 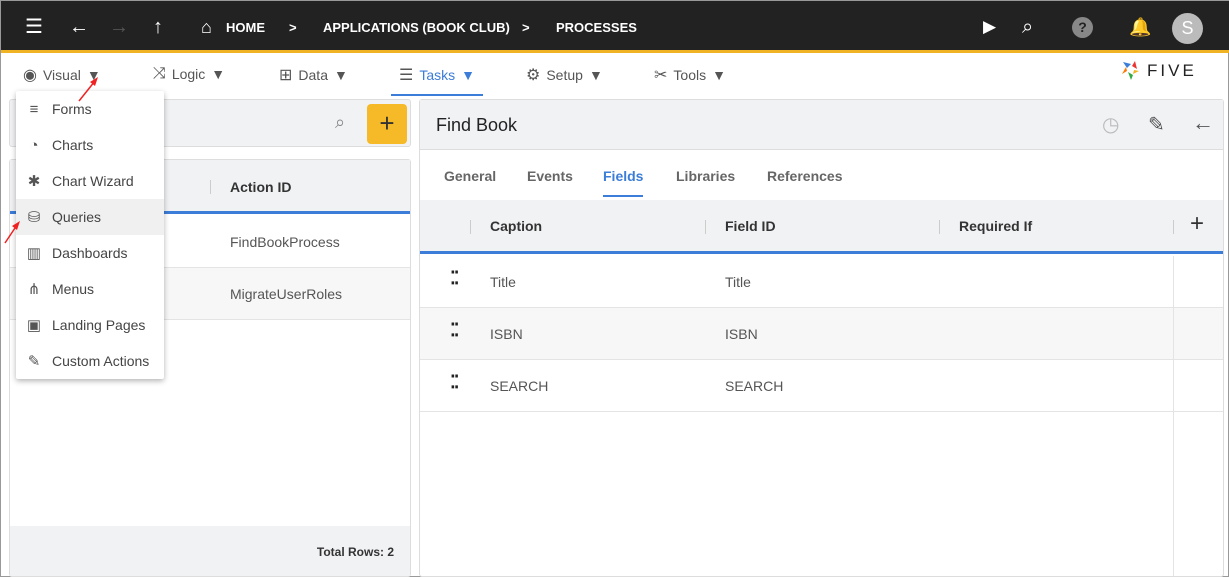 What do you see at coordinates (1197, 224) in the screenshot?
I see `add-field-button: +` at bounding box center [1197, 224].